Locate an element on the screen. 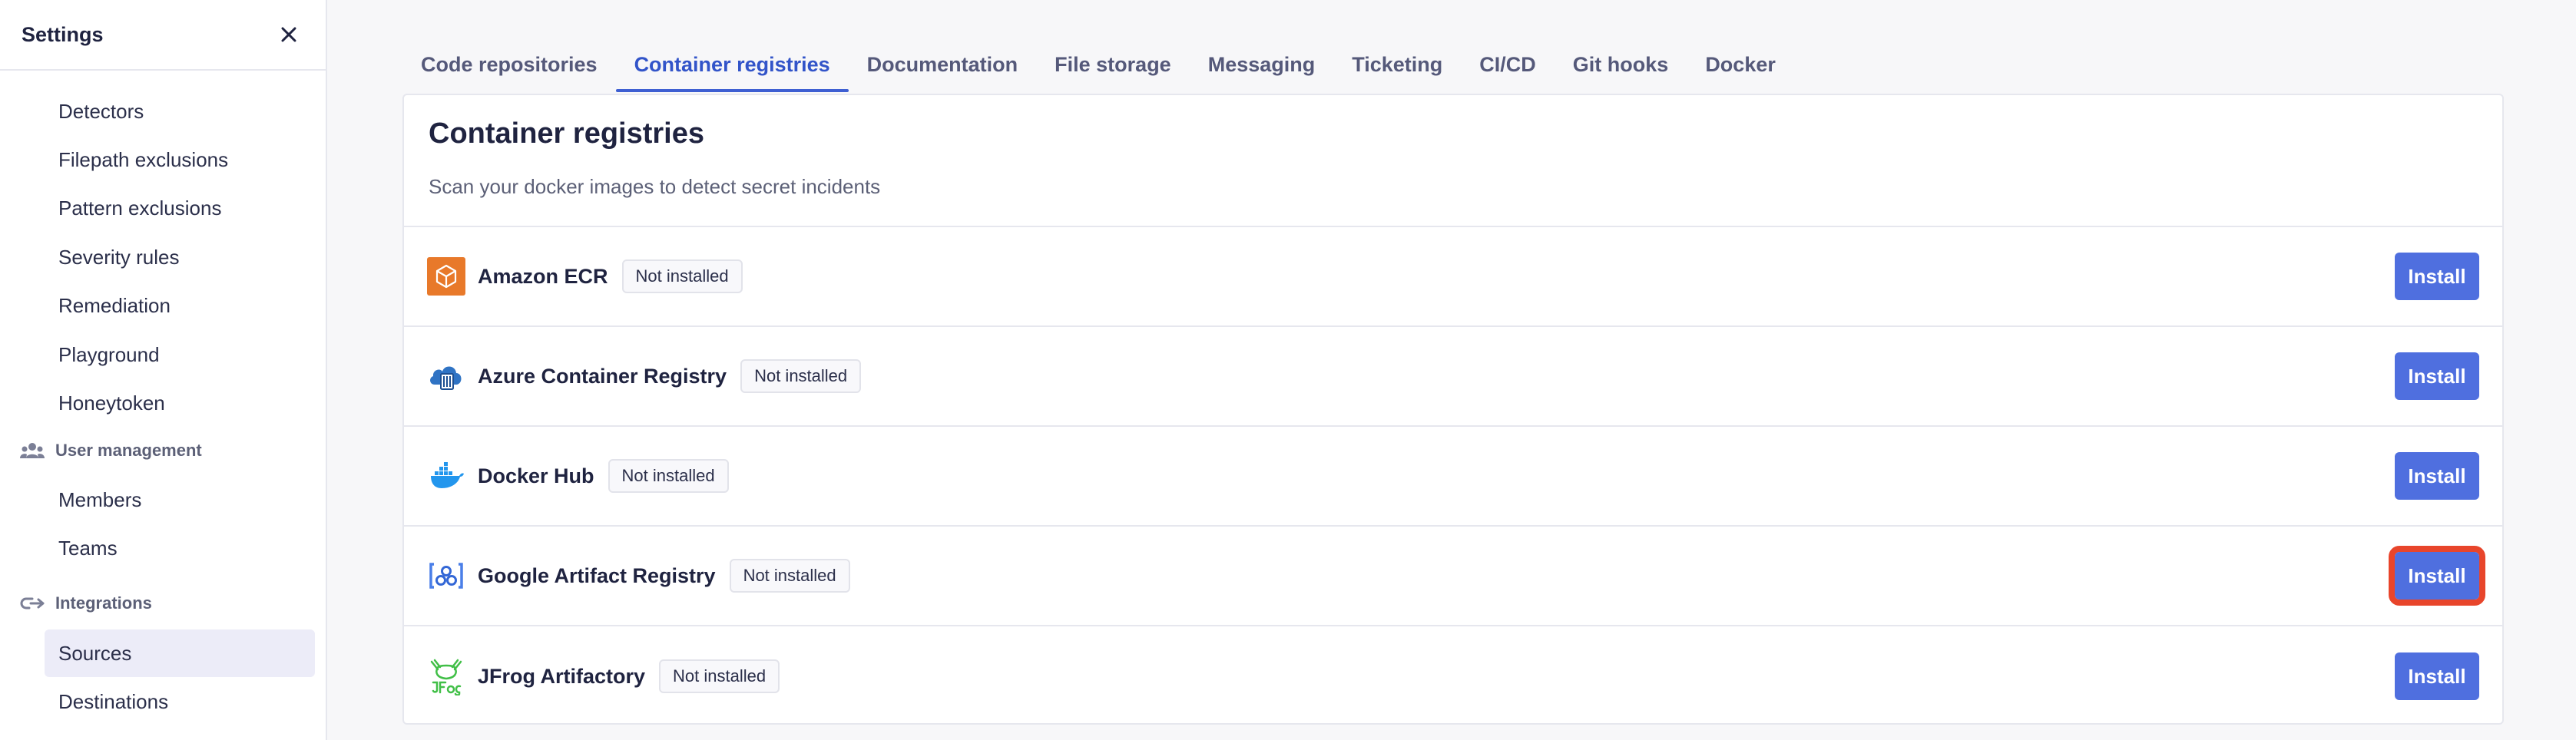 The height and width of the screenshot is (740, 2576). sidebar-item-label: Honeytoken is located at coordinates (111, 403).